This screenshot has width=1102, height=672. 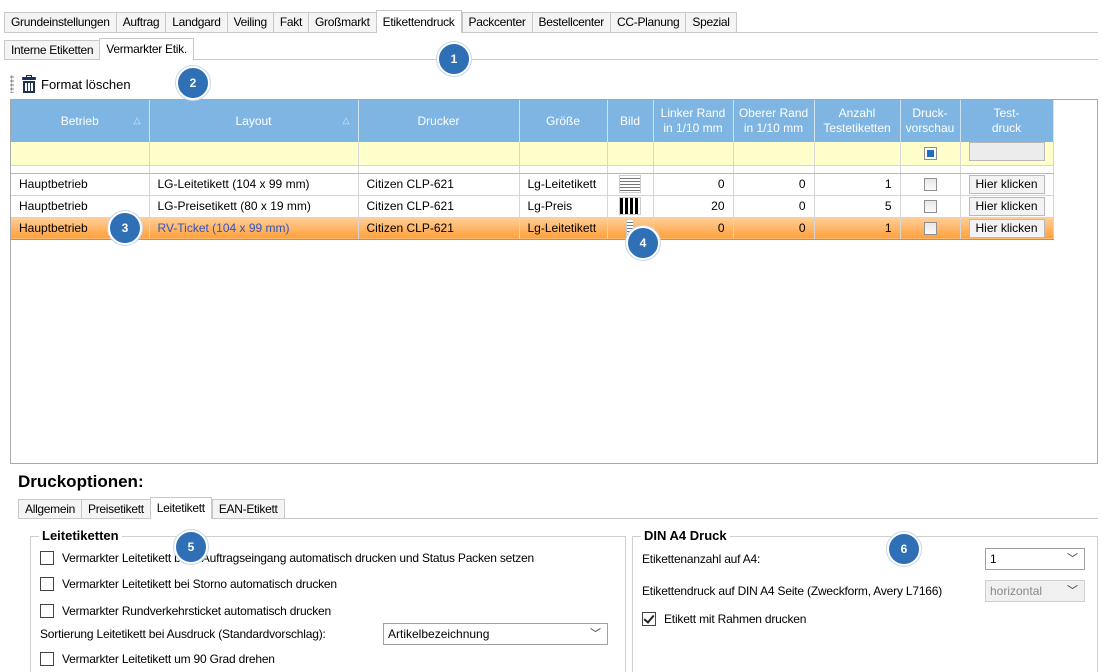 I want to click on callout-marker-2: 2, so click(x=193, y=83).